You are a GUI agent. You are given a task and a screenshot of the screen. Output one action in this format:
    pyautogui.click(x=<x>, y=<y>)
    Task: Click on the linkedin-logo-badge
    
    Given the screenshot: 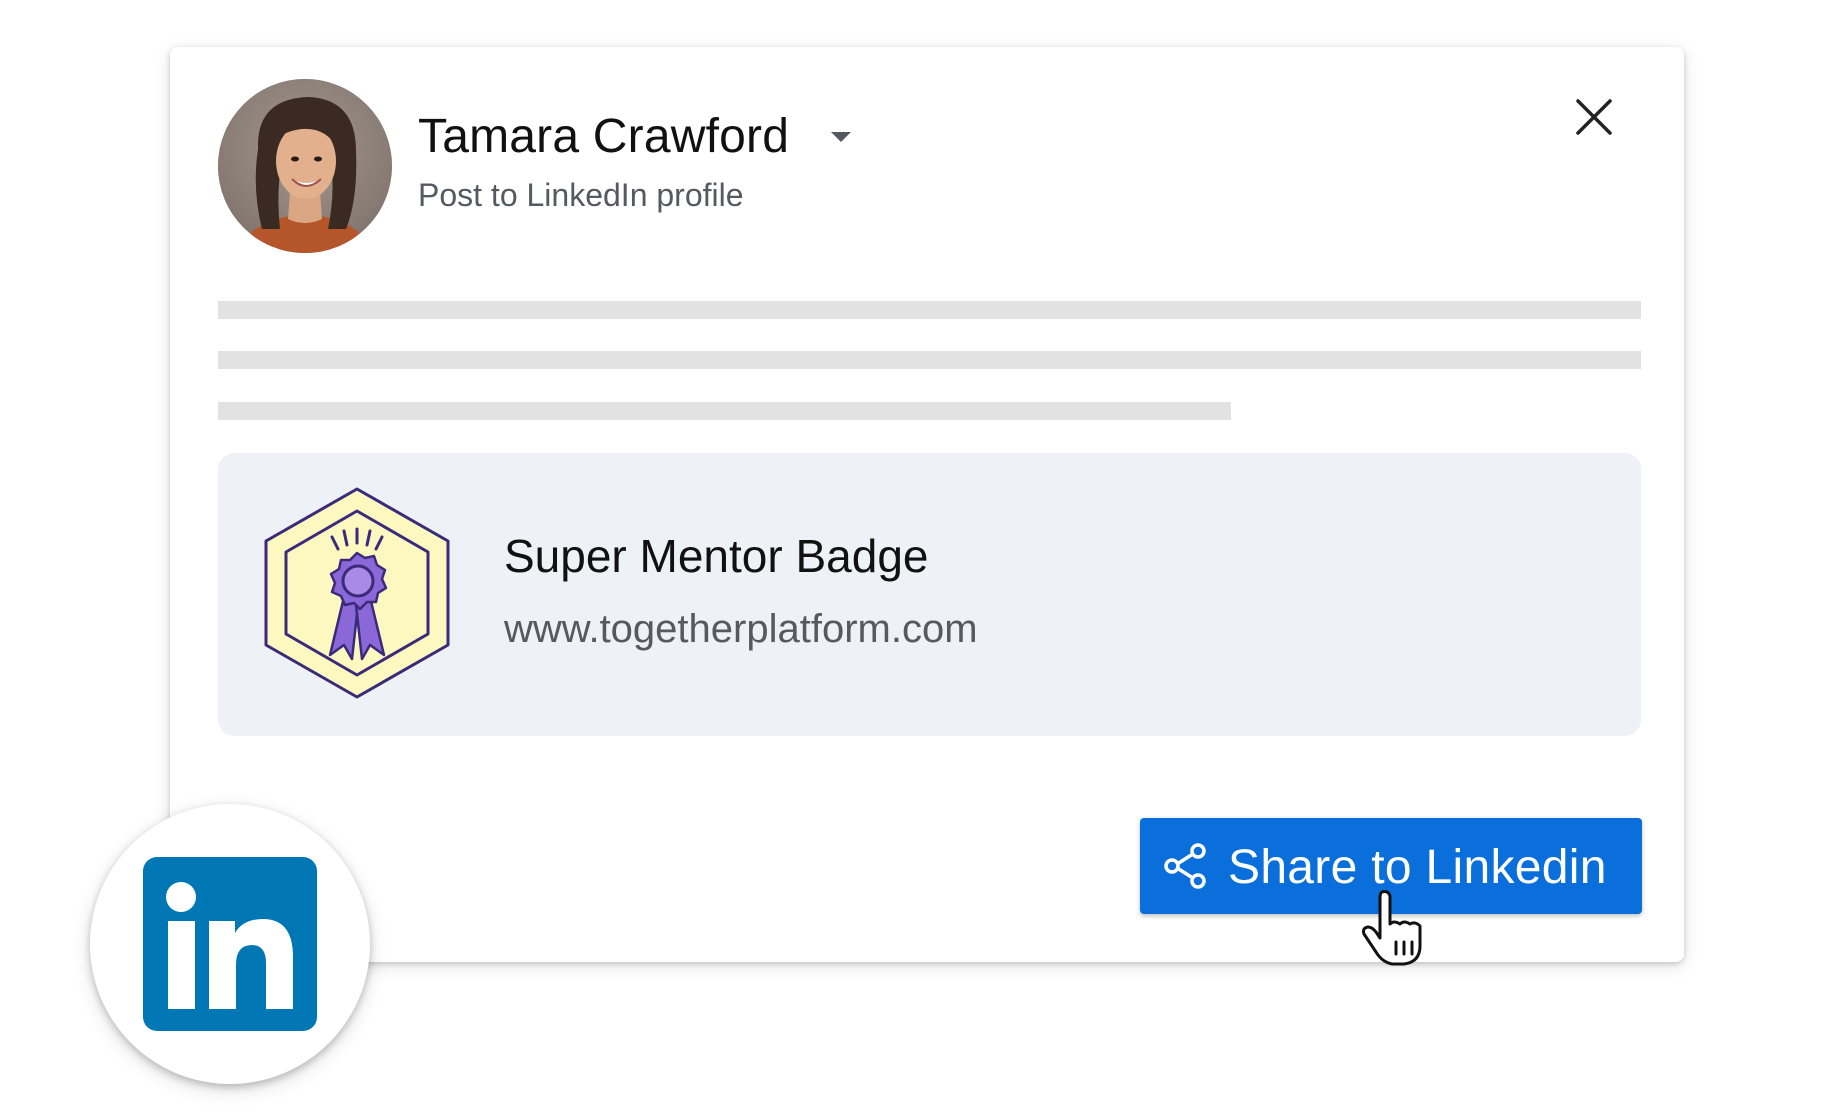 What is the action you would take?
    pyautogui.click(x=230, y=944)
    